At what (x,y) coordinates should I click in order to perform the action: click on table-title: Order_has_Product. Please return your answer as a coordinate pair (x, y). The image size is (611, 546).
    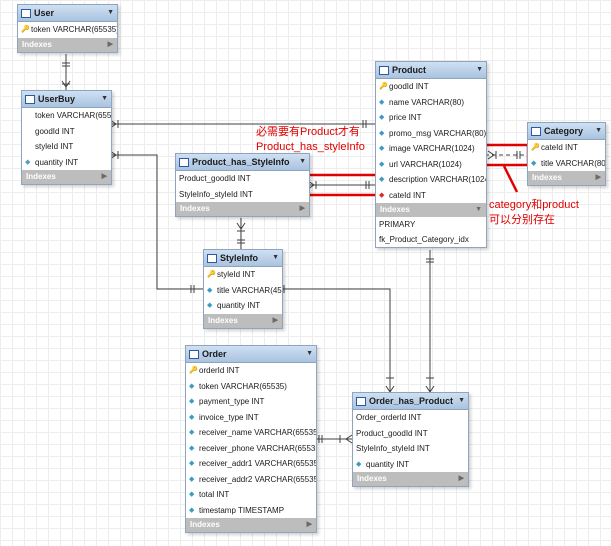
    Looking at the image, I should click on (411, 401).